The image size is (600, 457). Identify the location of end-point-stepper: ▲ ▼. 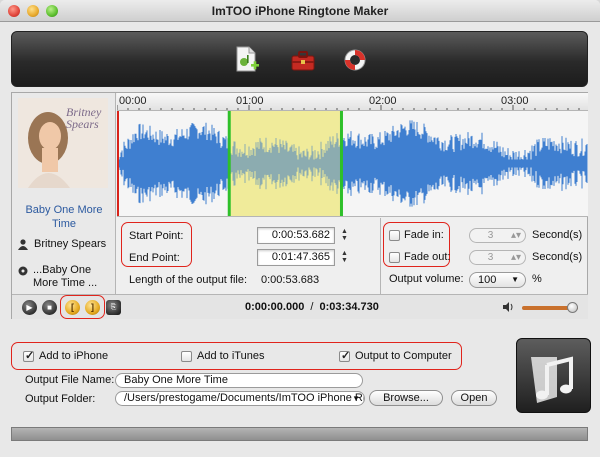
(344, 257).